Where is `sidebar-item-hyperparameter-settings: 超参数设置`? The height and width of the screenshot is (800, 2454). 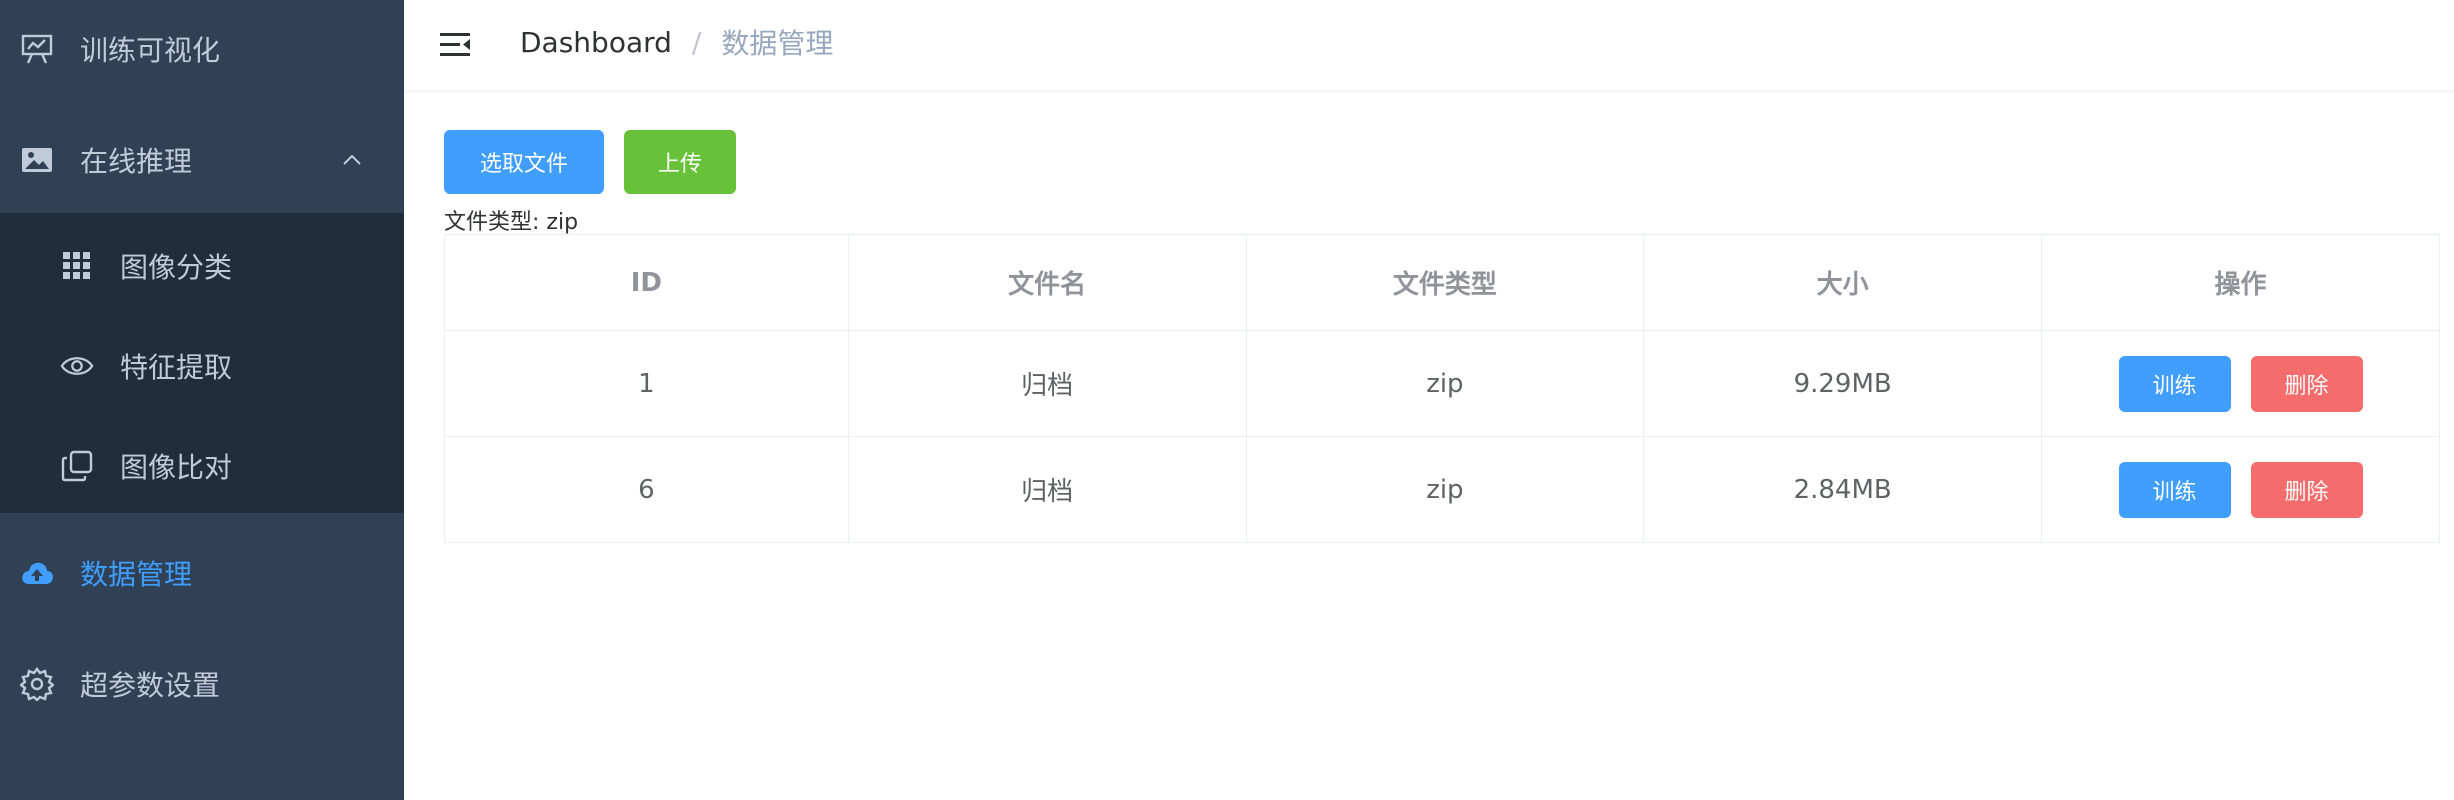
sidebar-item-hyperparameter-settings: 超参数设置 is located at coordinates (202, 684).